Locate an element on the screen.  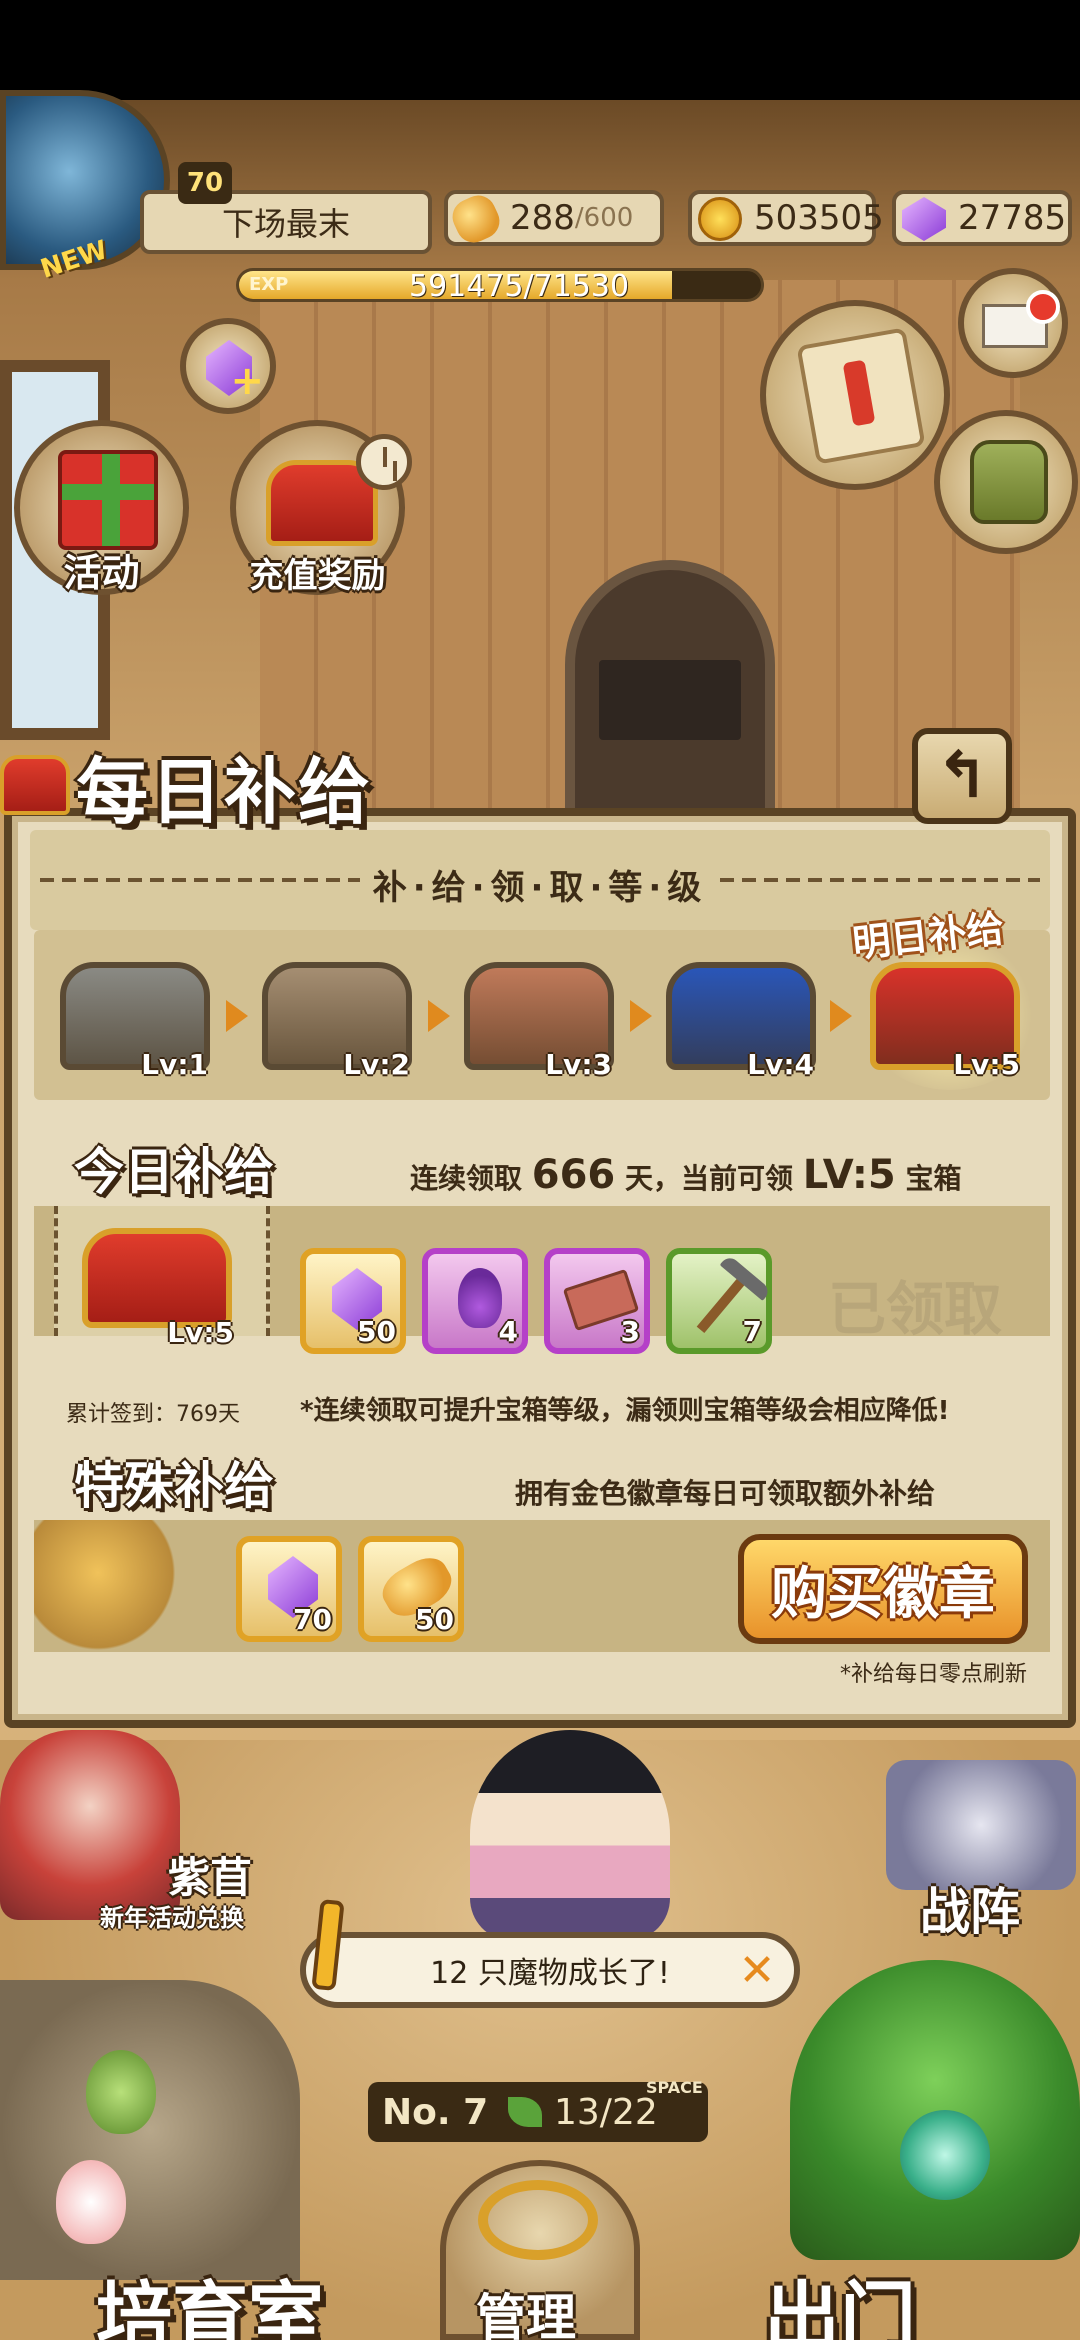
item-qty: 4 is located at coordinates (508, 1331).